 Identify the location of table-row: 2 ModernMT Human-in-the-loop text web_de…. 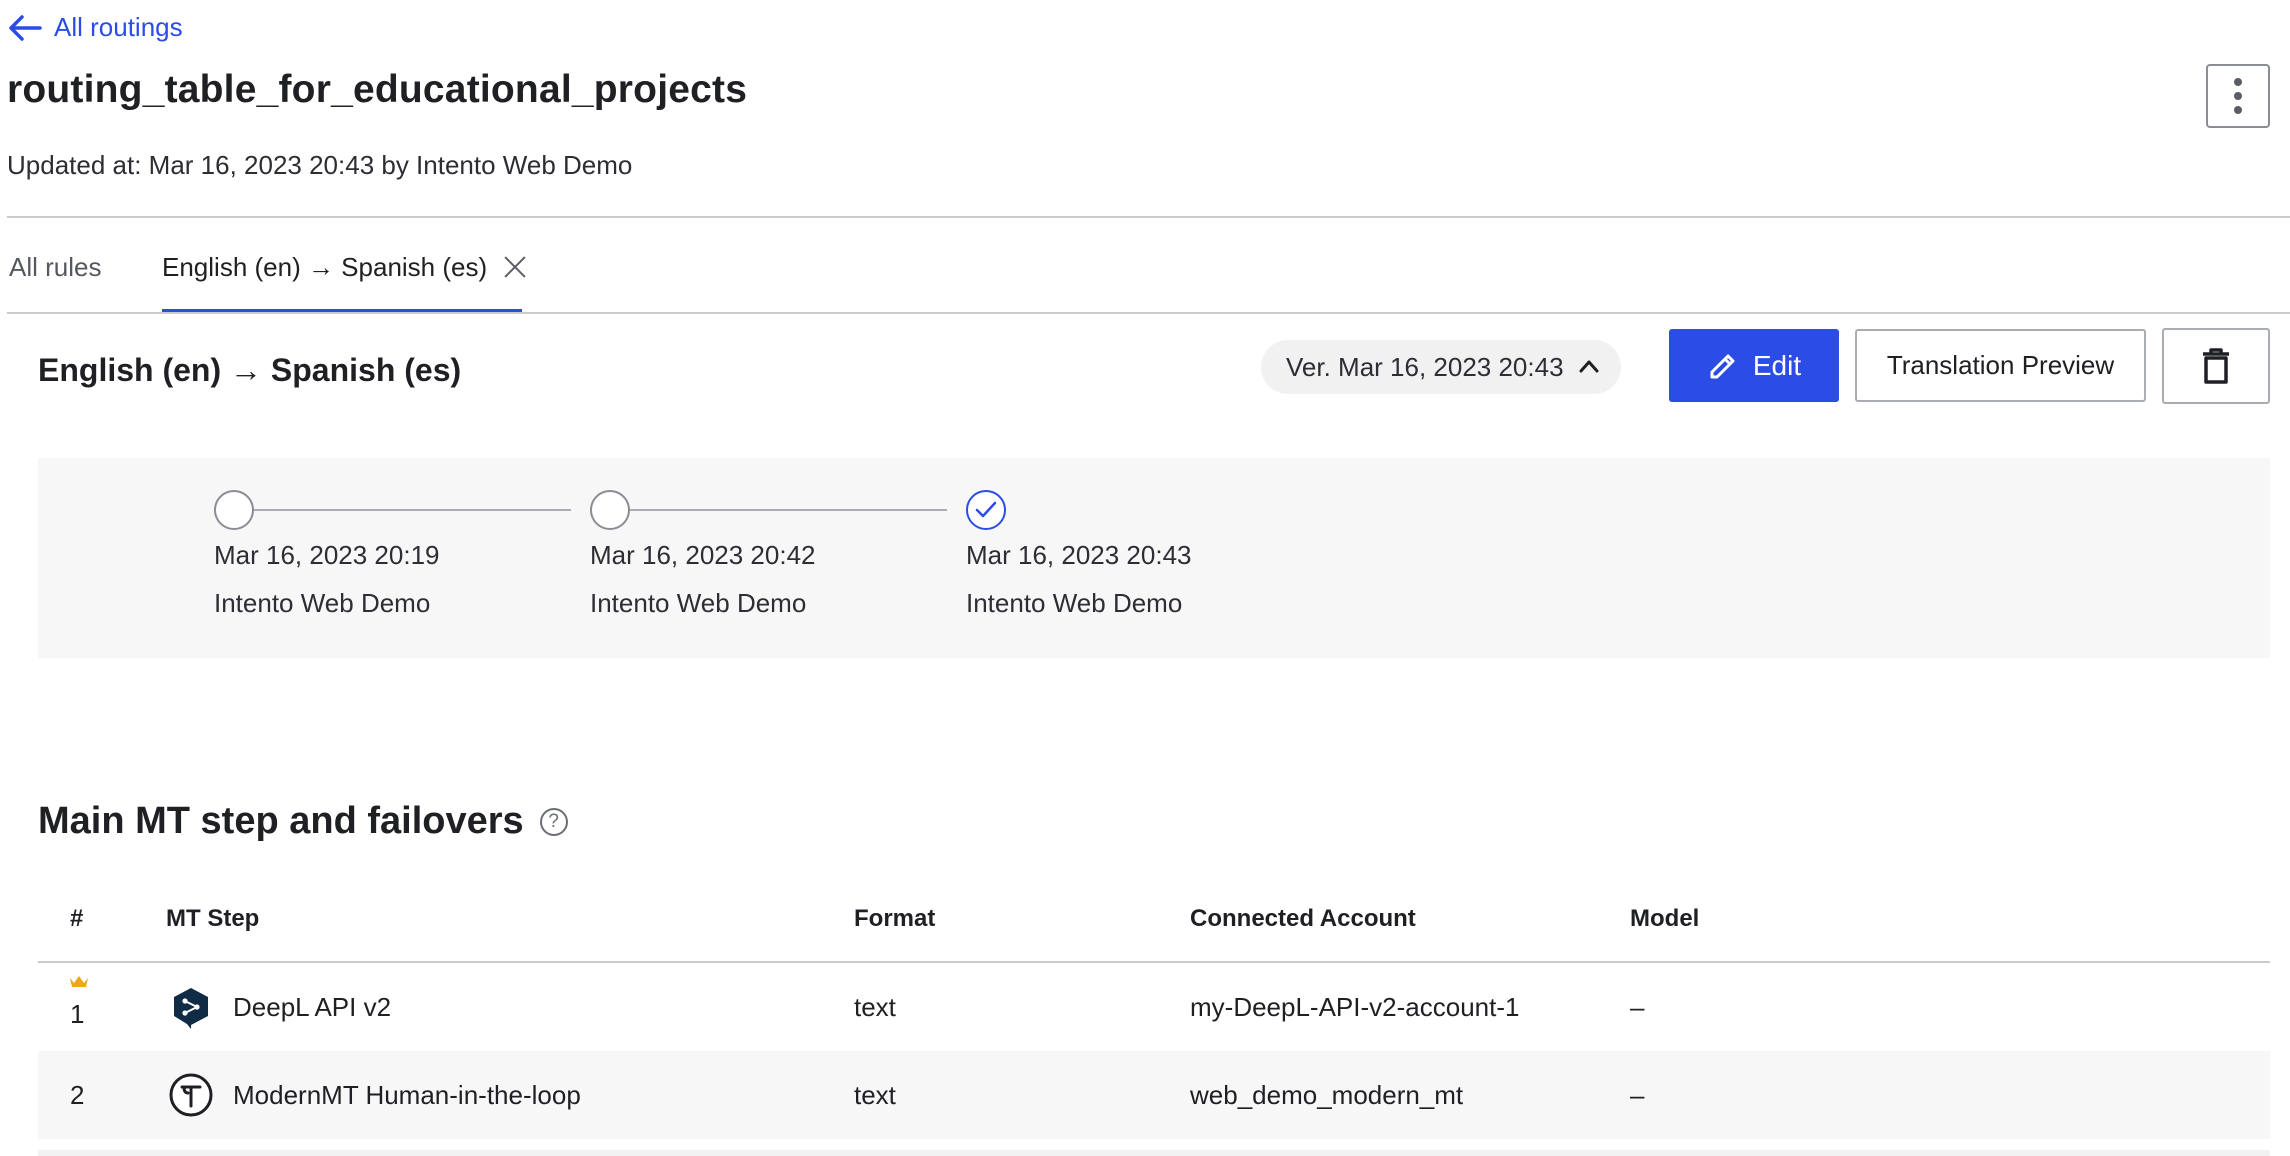
(1154, 1095).